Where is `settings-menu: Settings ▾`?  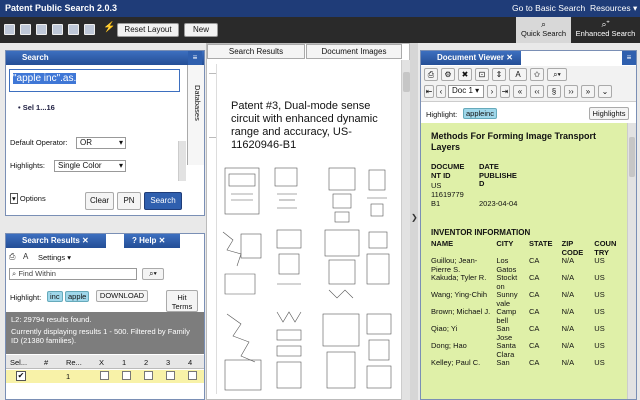
settings-menu: Settings ▾ is located at coordinates (54, 257).